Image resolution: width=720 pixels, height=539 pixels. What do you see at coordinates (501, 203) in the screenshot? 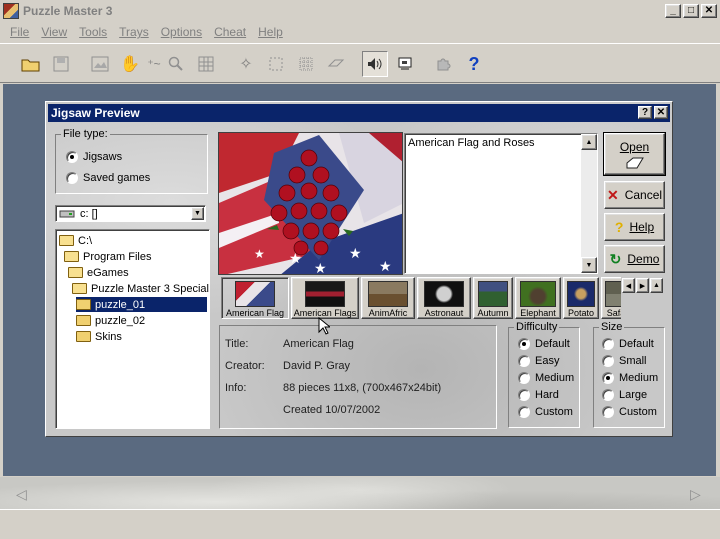
I see `description-box: American Flag and Roses ▲ ▼` at bounding box center [501, 203].